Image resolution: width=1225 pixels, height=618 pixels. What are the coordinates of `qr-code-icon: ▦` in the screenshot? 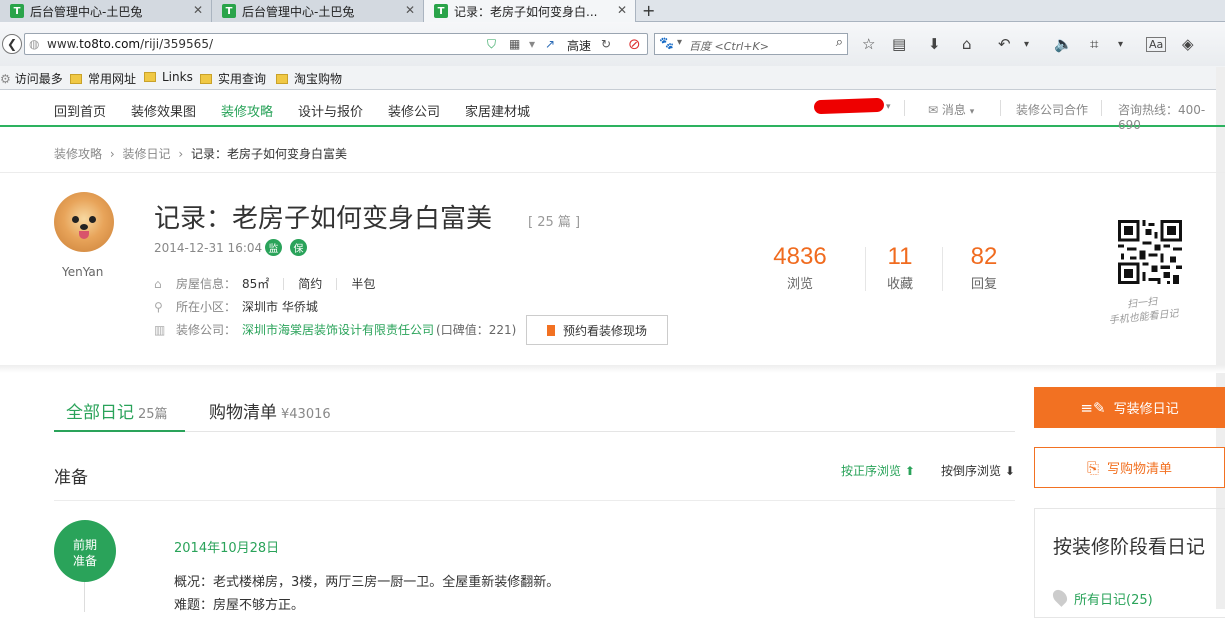 It's located at (514, 44).